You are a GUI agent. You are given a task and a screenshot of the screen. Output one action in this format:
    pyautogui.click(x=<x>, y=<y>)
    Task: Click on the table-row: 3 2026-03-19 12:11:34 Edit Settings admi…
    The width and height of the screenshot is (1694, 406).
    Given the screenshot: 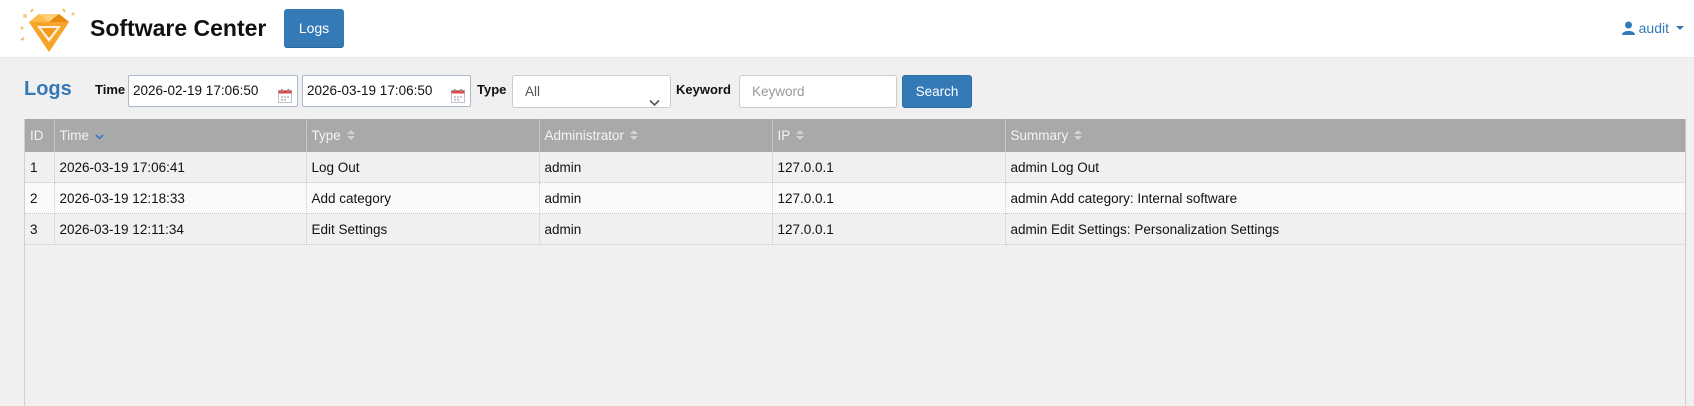 What is the action you would take?
    pyautogui.click(x=855, y=229)
    